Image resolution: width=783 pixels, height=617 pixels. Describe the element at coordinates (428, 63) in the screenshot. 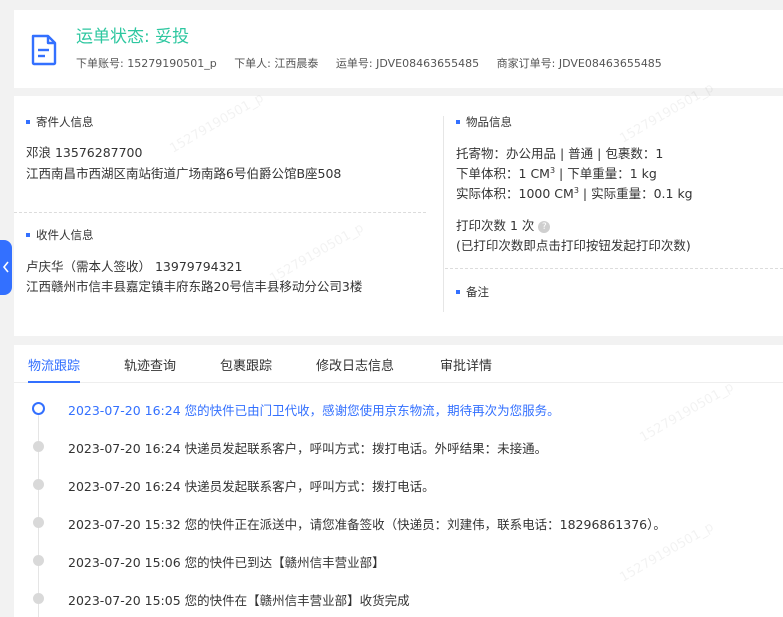

I see `waybill-value: JDVE08463655485` at that location.